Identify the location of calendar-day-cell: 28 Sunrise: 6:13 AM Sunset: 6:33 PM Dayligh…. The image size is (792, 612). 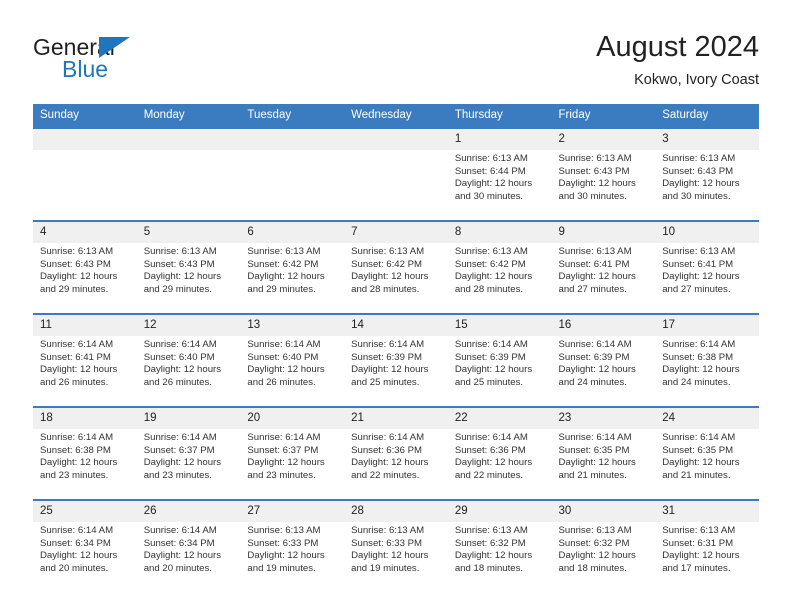
(396, 545).